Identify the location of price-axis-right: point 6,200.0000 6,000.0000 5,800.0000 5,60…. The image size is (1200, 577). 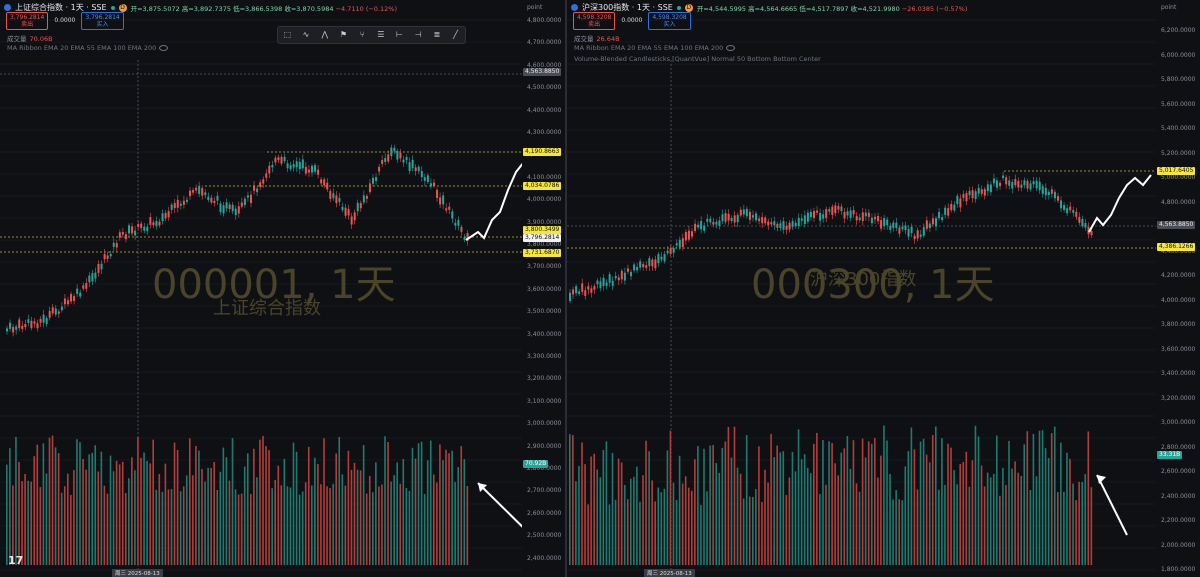
(1178, 288).